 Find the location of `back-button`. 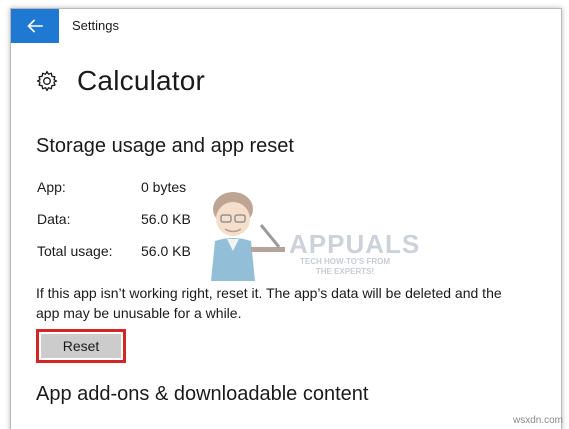

back-button is located at coordinates (35, 26).